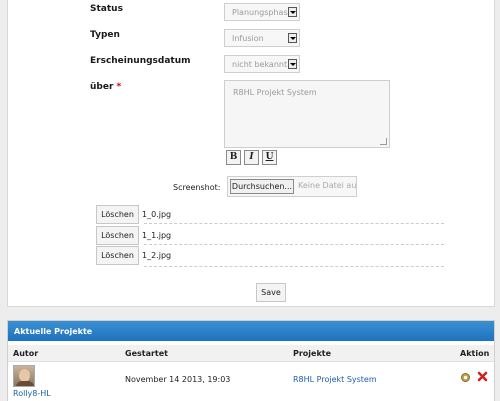 This screenshot has height=401, width=500. I want to click on delete-icon, so click(482, 376).